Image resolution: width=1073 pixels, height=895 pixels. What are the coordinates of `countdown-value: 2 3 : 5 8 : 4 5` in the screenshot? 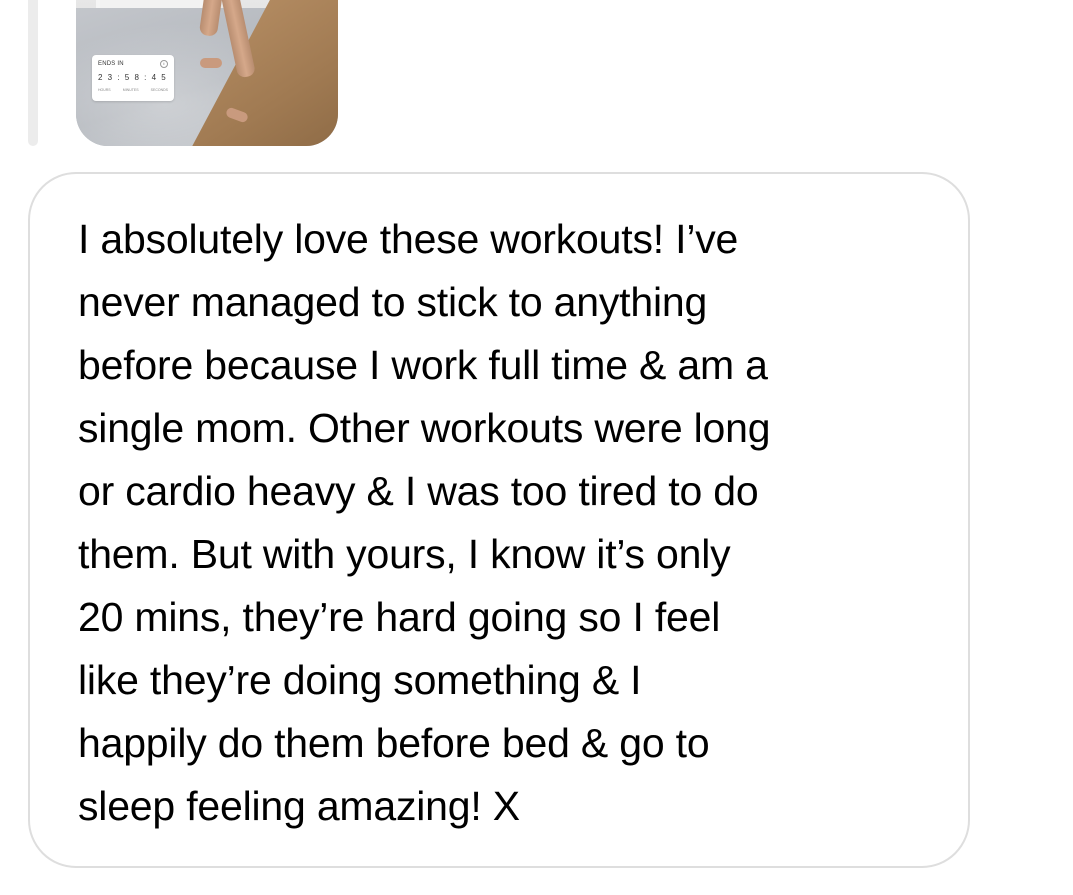 It's located at (133, 77).